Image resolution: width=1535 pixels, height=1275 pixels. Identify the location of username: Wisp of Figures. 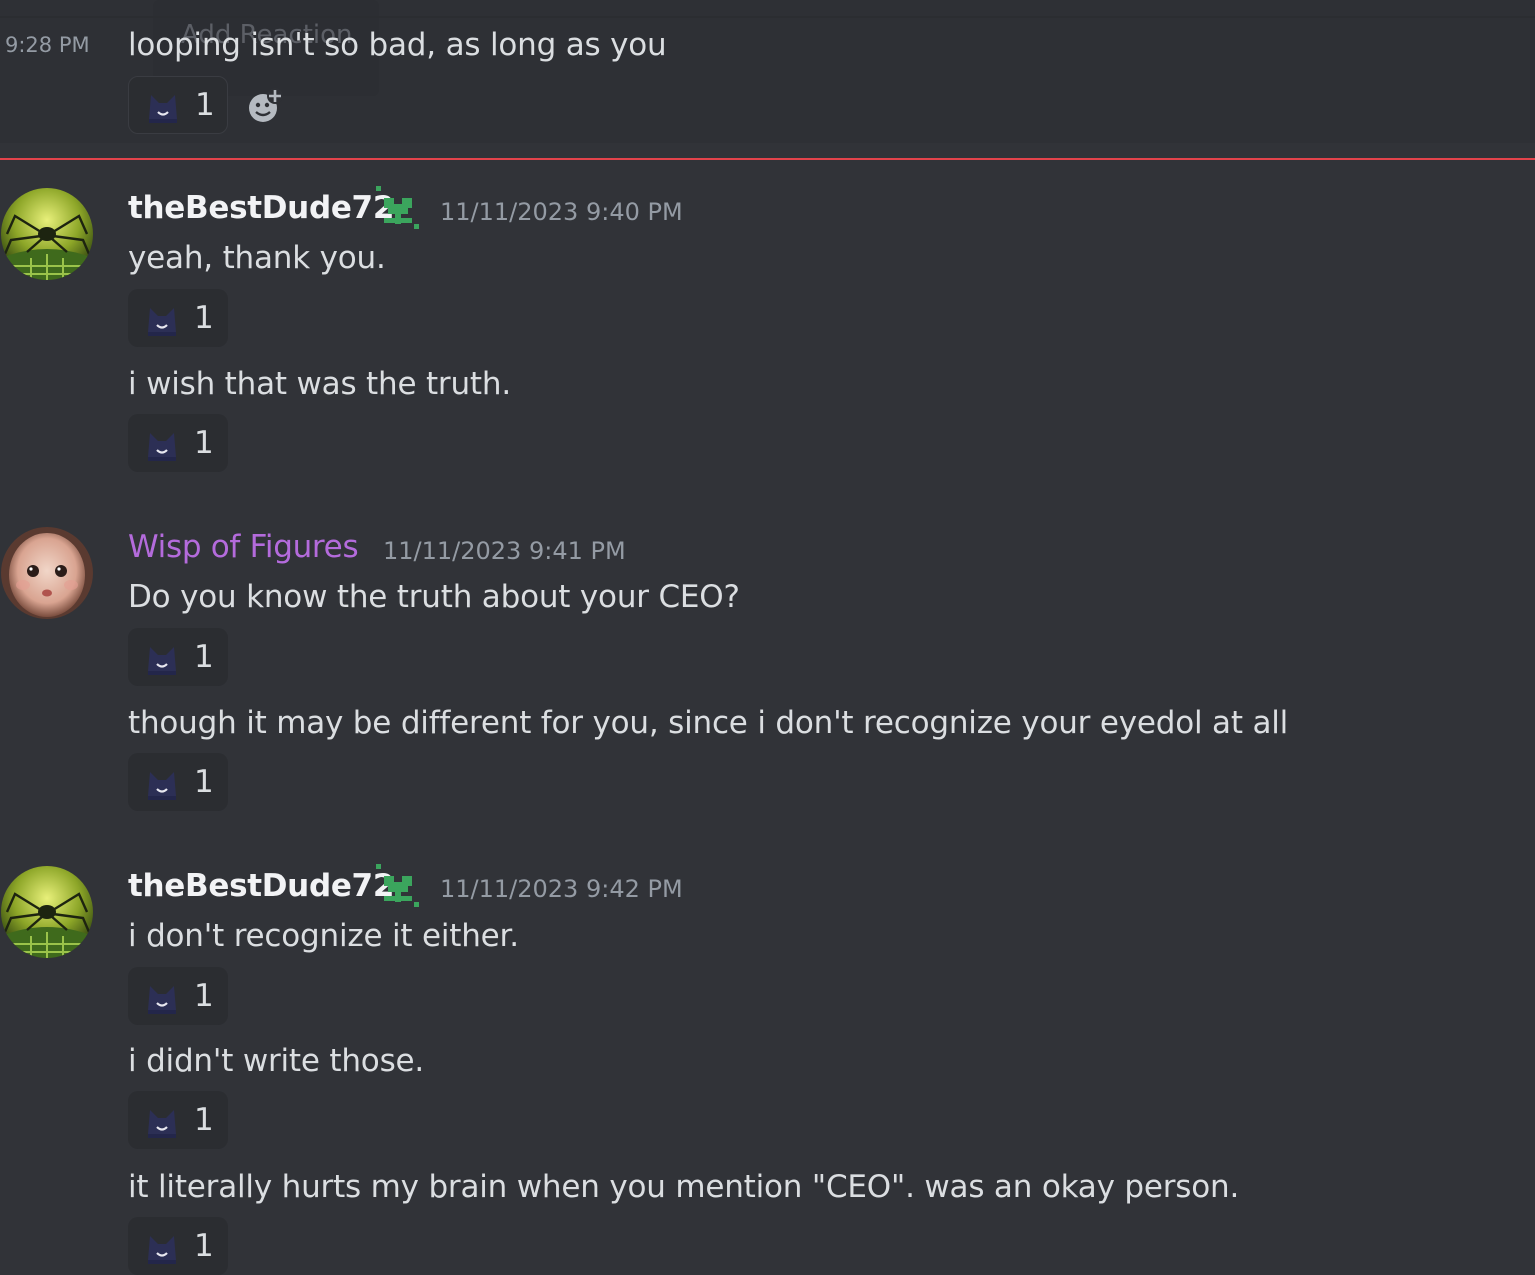
(243, 547).